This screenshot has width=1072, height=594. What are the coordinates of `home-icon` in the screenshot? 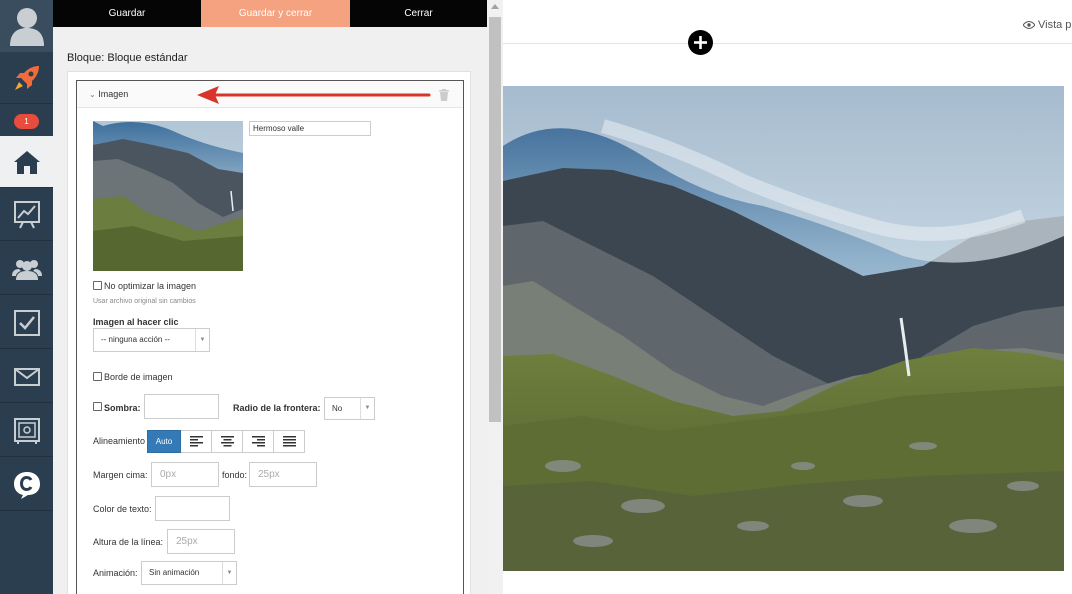 It's located at (26, 162).